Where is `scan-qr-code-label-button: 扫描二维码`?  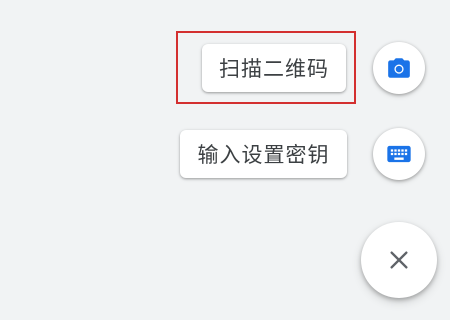 scan-qr-code-label-button: 扫描二维码 is located at coordinates (274, 68).